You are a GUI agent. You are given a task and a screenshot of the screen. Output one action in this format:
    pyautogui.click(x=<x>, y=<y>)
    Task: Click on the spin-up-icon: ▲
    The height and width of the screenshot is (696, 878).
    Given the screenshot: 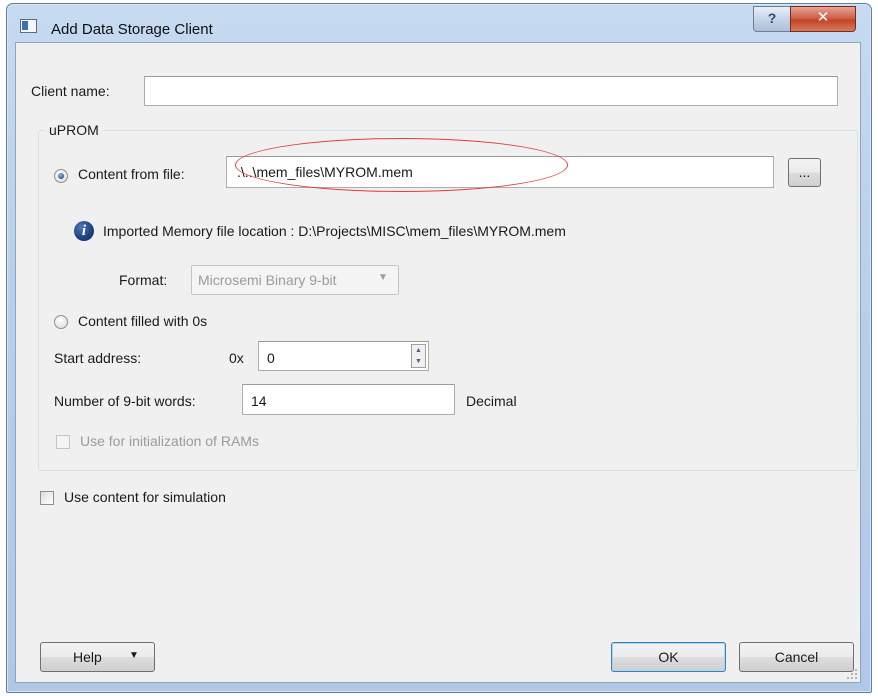 What is the action you would take?
    pyautogui.click(x=418, y=350)
    